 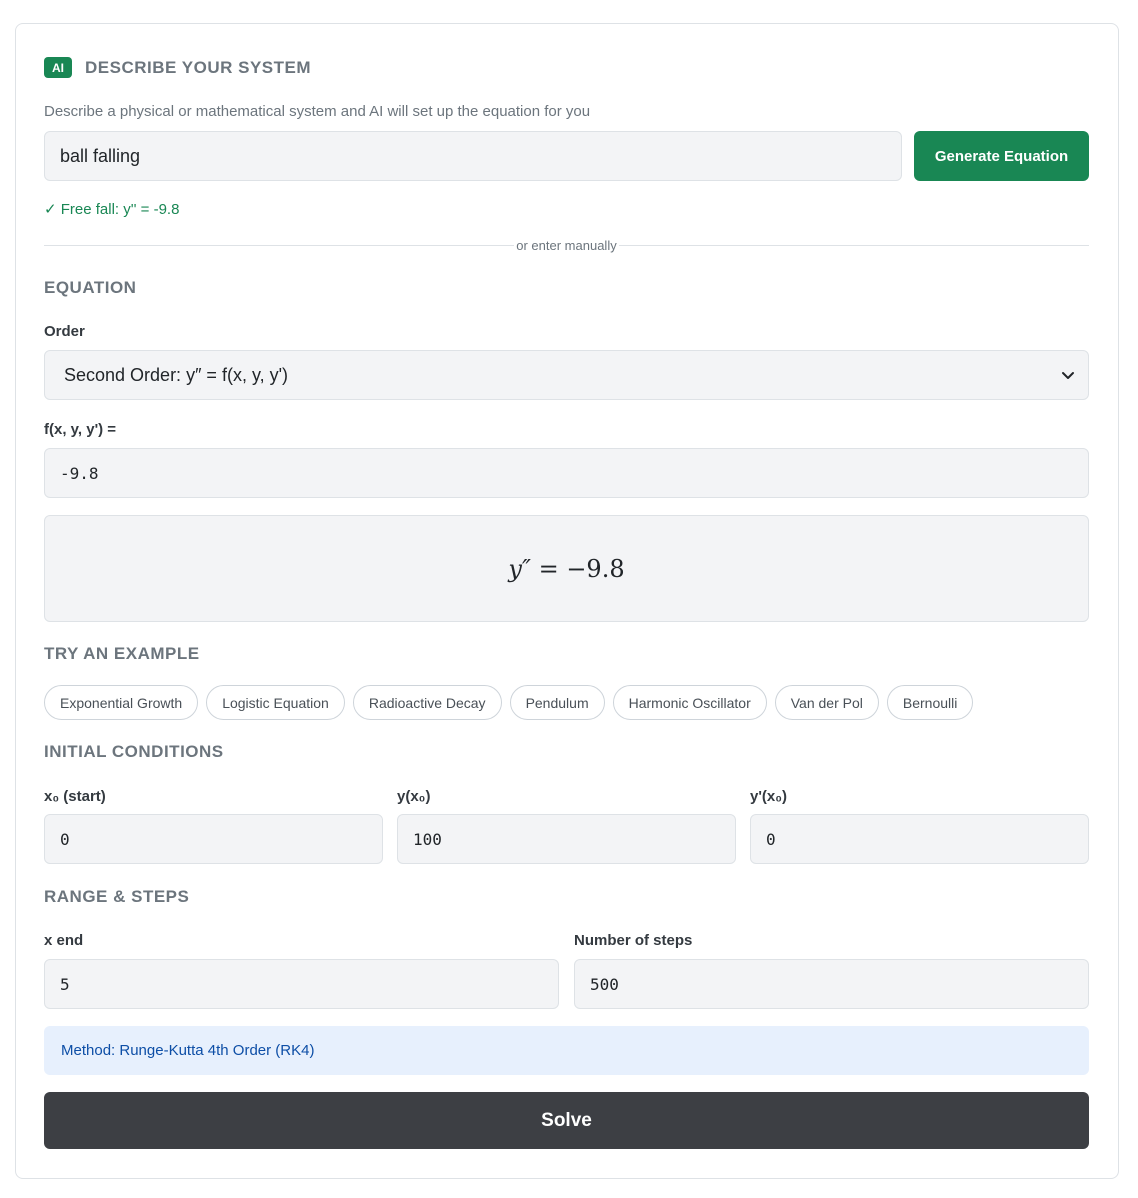 What do you see at coordinates (633, 940) in the screenshot?
I see `steps-label: Number of steps` at bounding box center [633, 940].